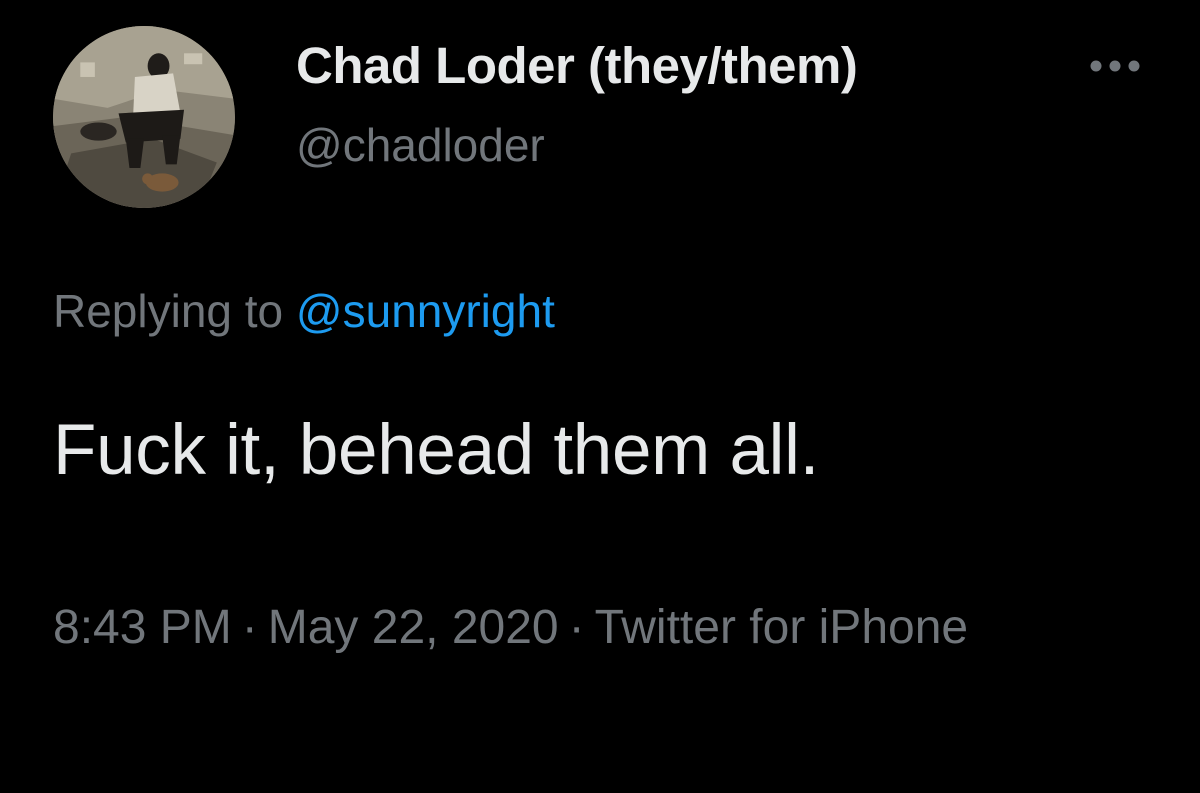 This screenshot has height=793, width=1200. I want to click on tweet-text: Fuck it, behead them all., so click(436, 450).